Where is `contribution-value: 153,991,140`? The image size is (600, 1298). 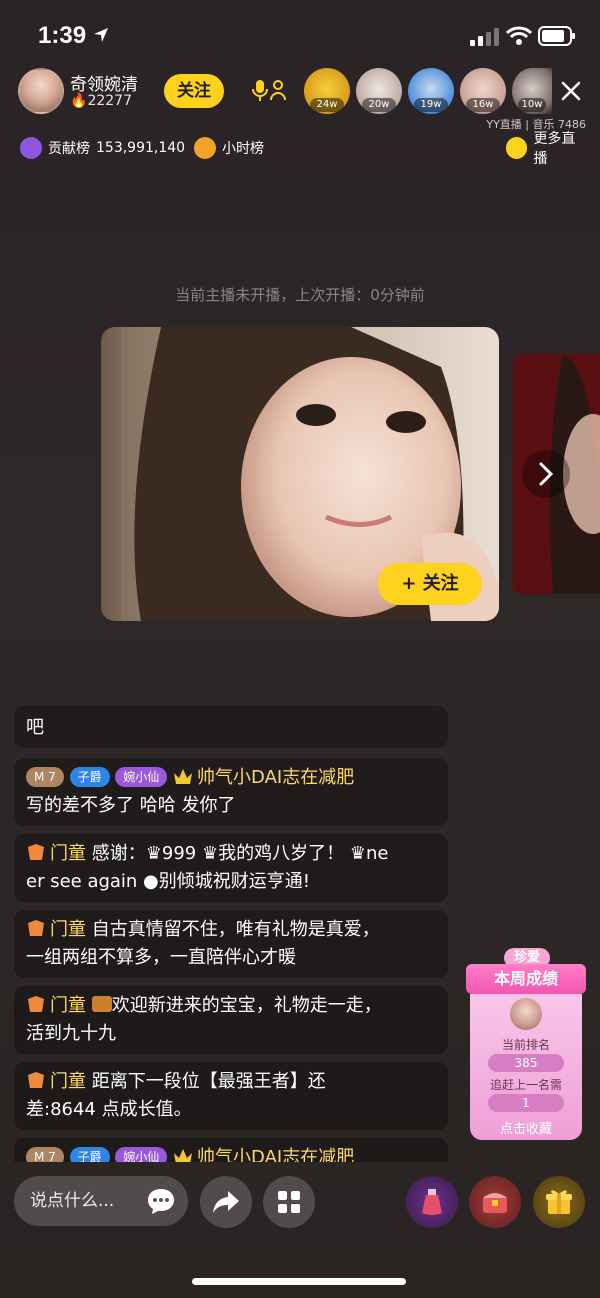 contribution-value: 153,991,140 is located at coordinates (141, 148).